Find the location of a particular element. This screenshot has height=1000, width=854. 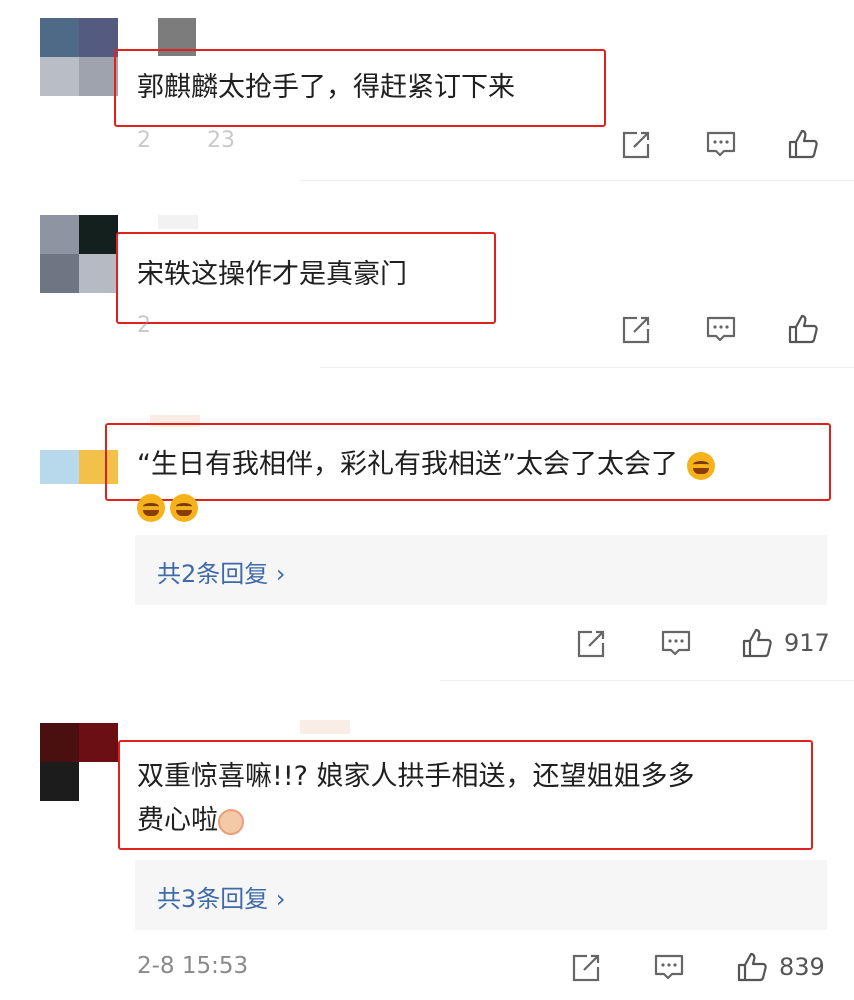

replies-link: 共3条回复 › is located at coordinates (481, 895).